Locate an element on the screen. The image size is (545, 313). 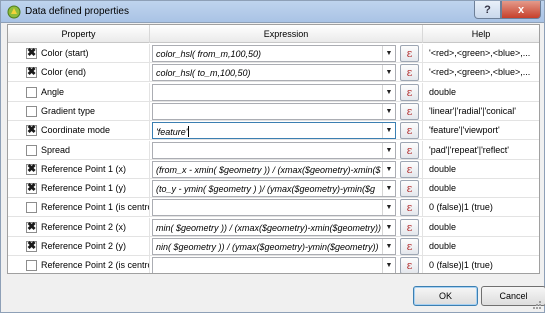
property-label: Spread is located at coordinates (56, 149).